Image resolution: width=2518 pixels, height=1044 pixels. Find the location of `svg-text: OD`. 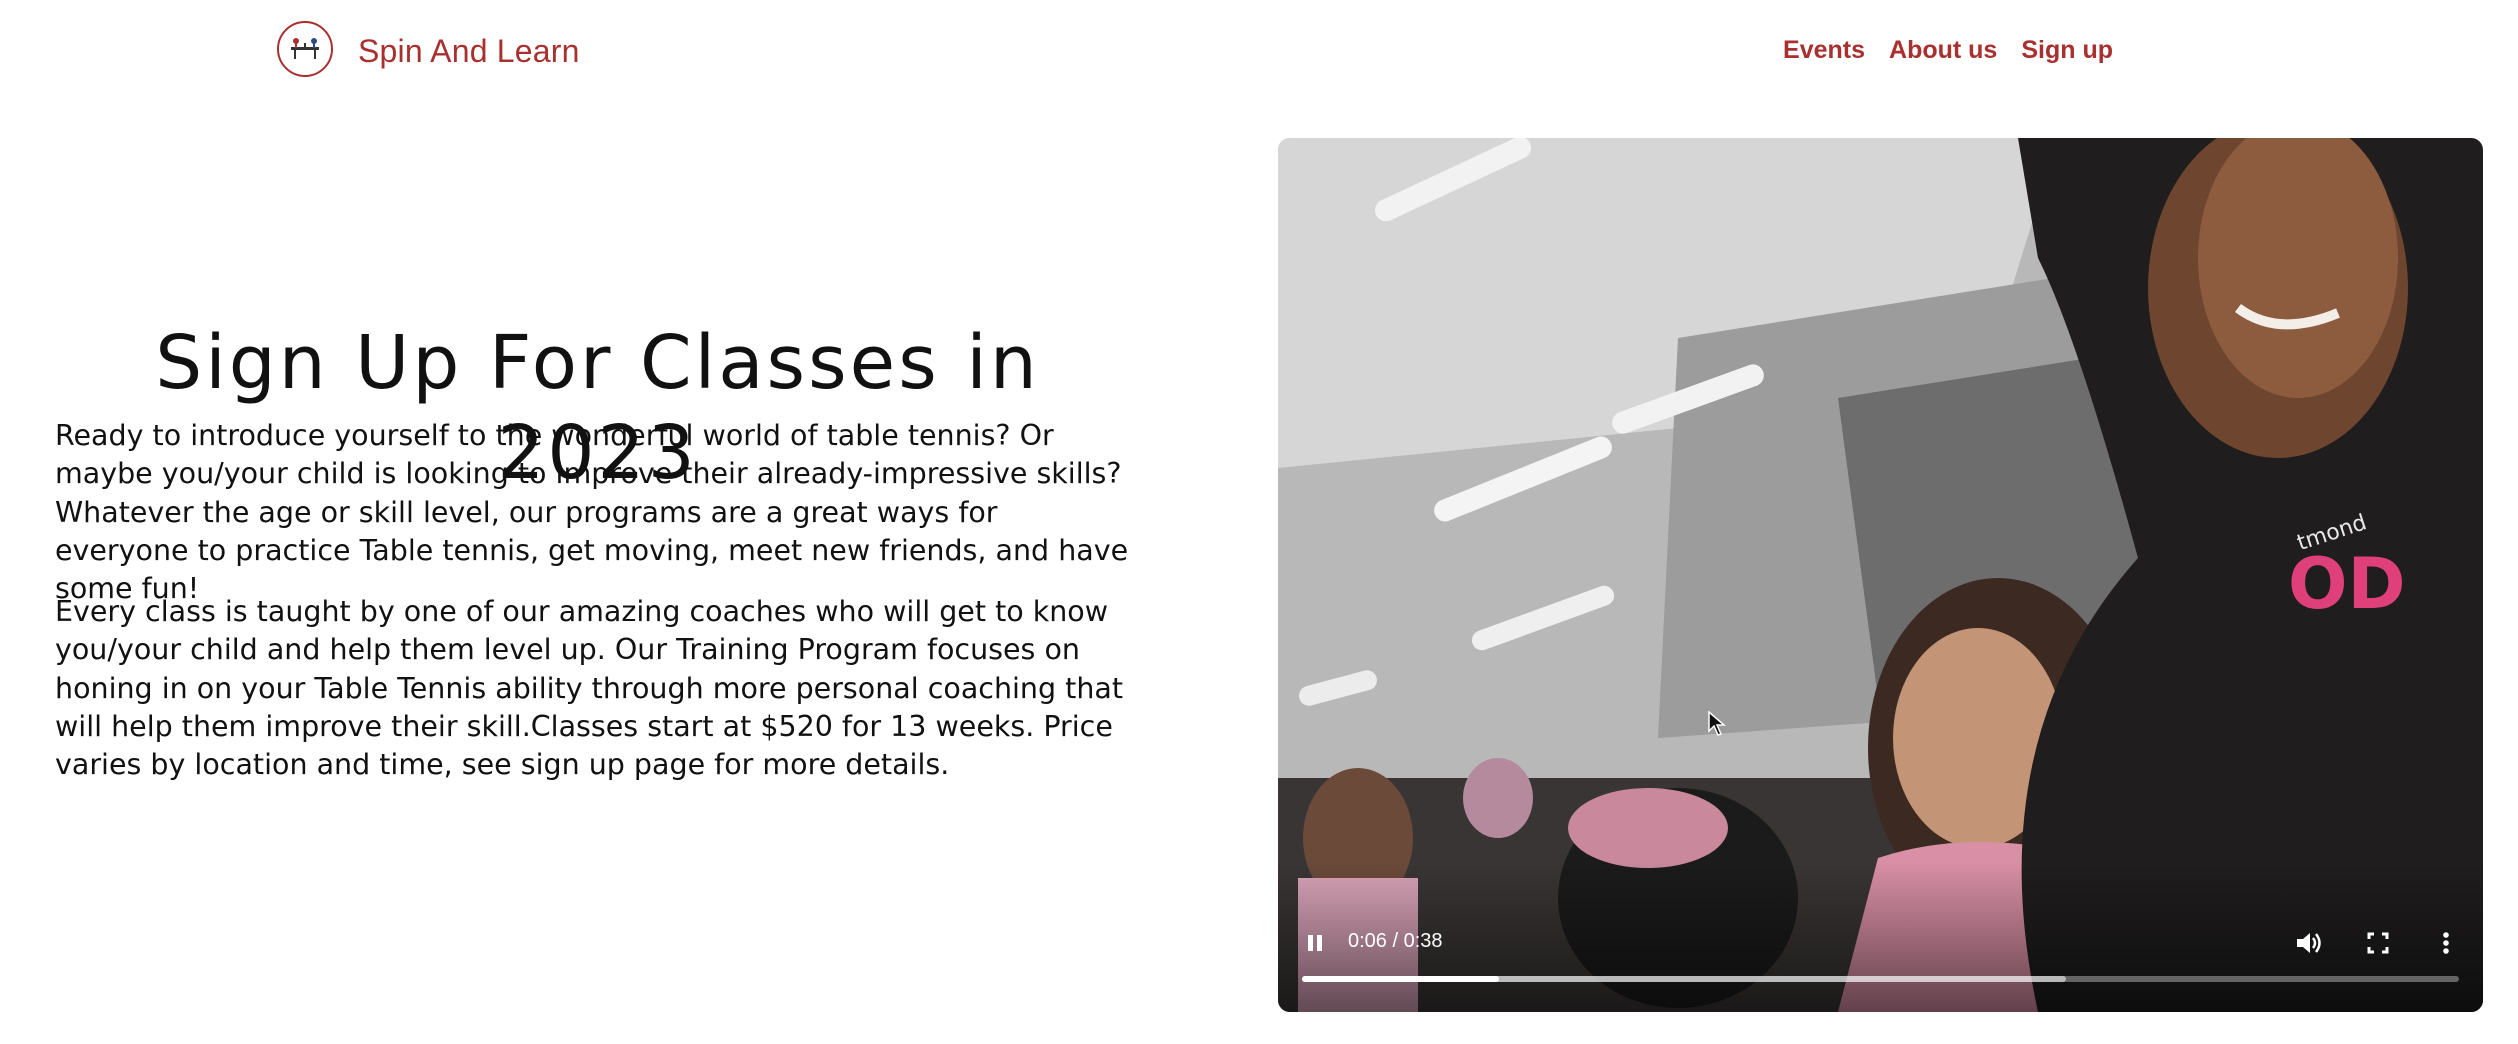

svg-text: OD is located at coordinates (2347, 584).